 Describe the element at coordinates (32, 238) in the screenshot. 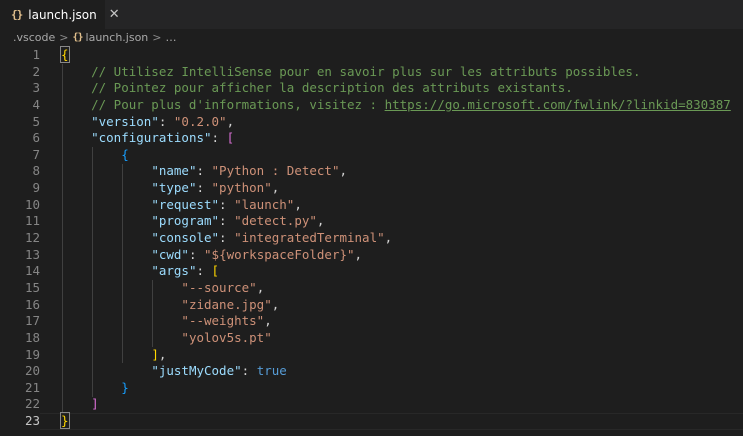

I see `line-number: 12` at that location.